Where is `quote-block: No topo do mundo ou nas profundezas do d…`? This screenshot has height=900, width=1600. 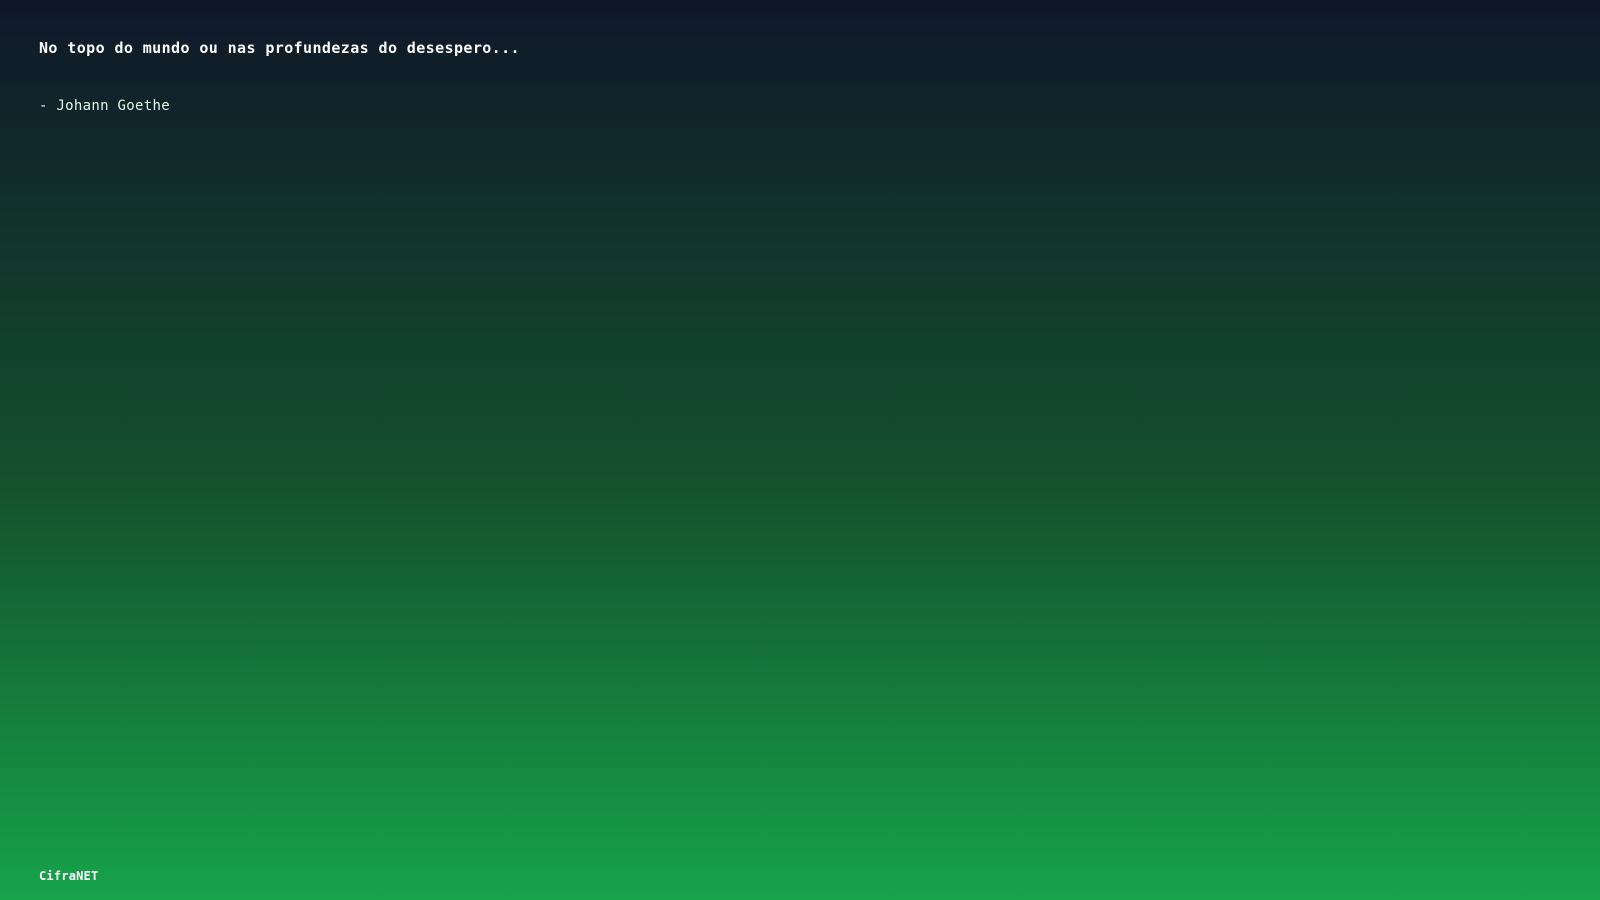
quote-block: No topo do mundo ou nas profundezas do d… is located at coordinates (279, 48).